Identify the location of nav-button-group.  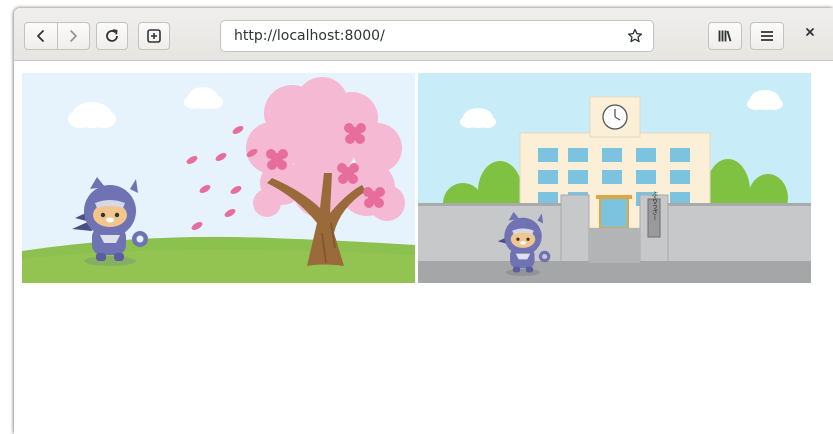
(57, 36).